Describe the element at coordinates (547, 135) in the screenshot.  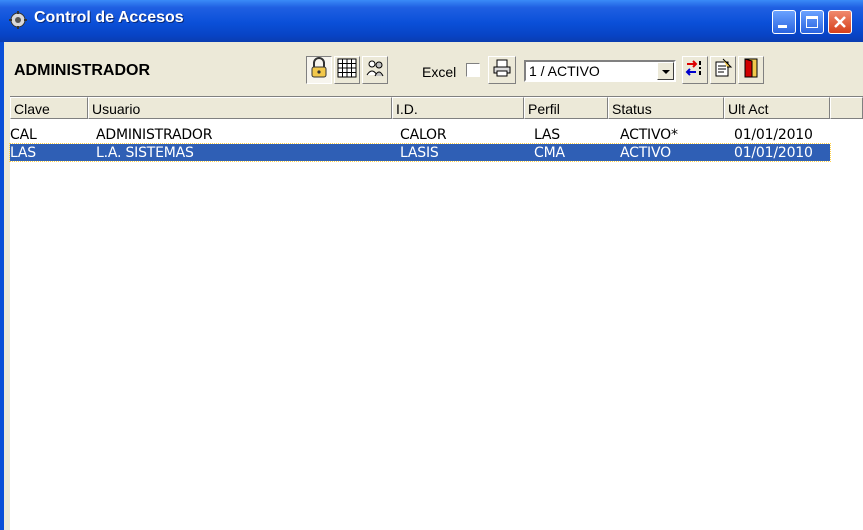
I see `cell-perfil: LAS` at that location.